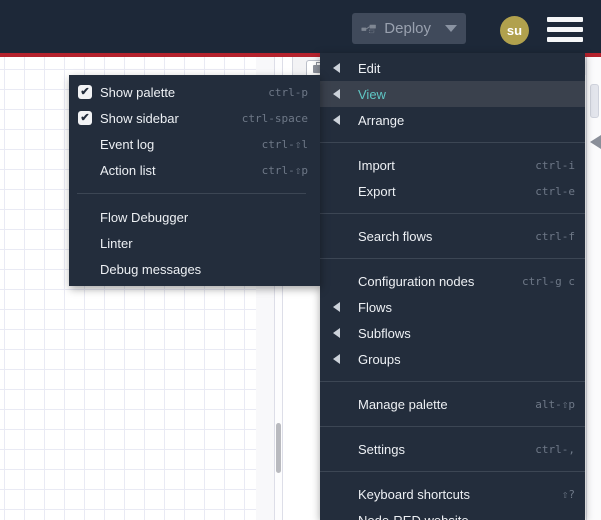 The width and height of the screenshot is (601, 520). Describe the element at coordinates (194, 243) in the screenshot. I see `menu-item-linter: Linter` at that location.